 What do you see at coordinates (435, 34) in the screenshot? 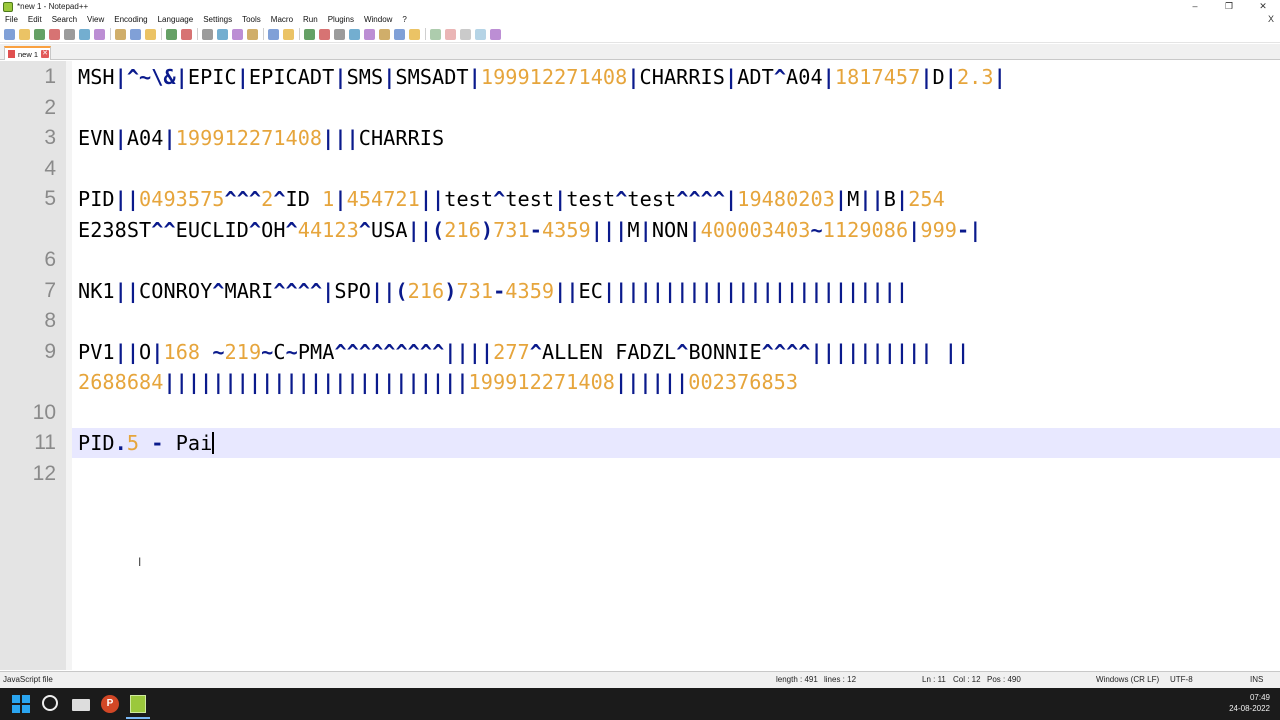
I see `record-macro-icon` at bounding box center [435, 34].